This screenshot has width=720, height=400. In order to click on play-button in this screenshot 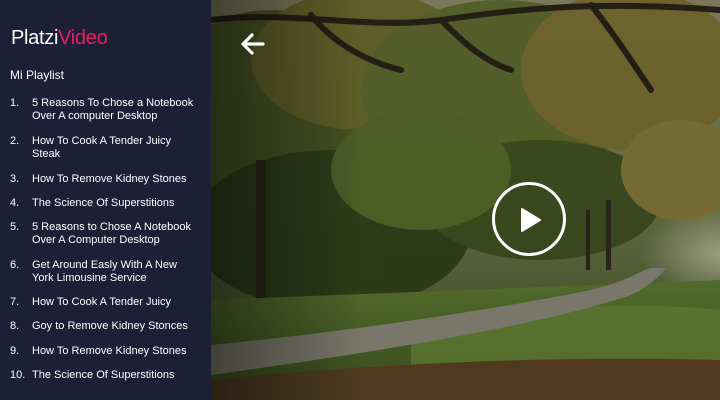, I will do `click(529, 219)`.